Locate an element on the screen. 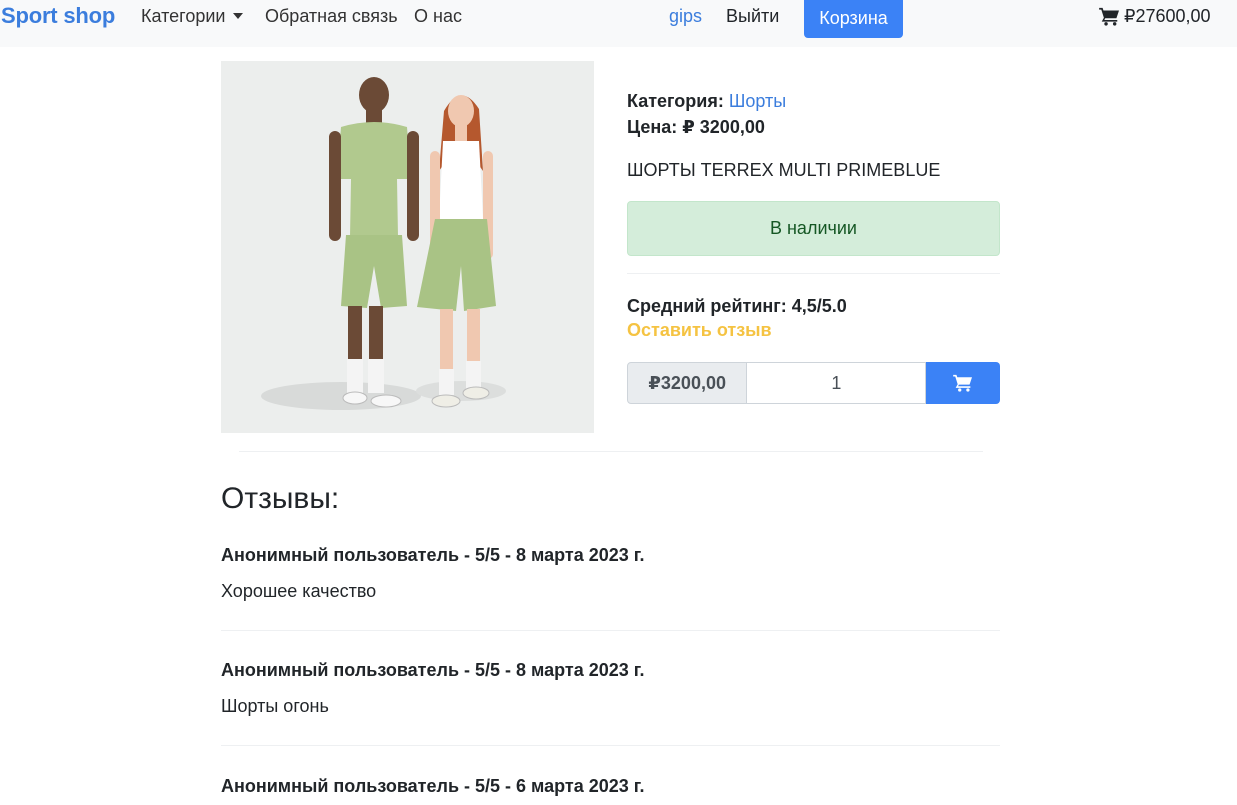 The height and width of the screenshot is (805, 1237). product-category: Категория: Шорты is located at coordinates (813, 101).